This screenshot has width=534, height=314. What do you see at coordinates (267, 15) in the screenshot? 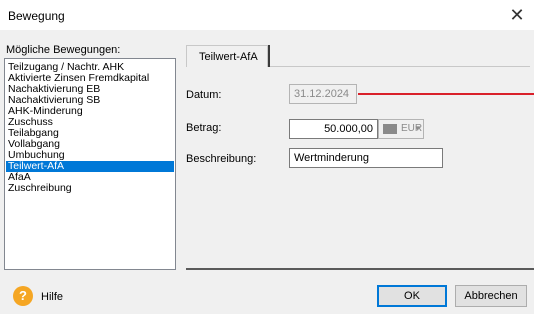
I see `title-bar: Bewegung ✕` at bounding box center [267, 15].